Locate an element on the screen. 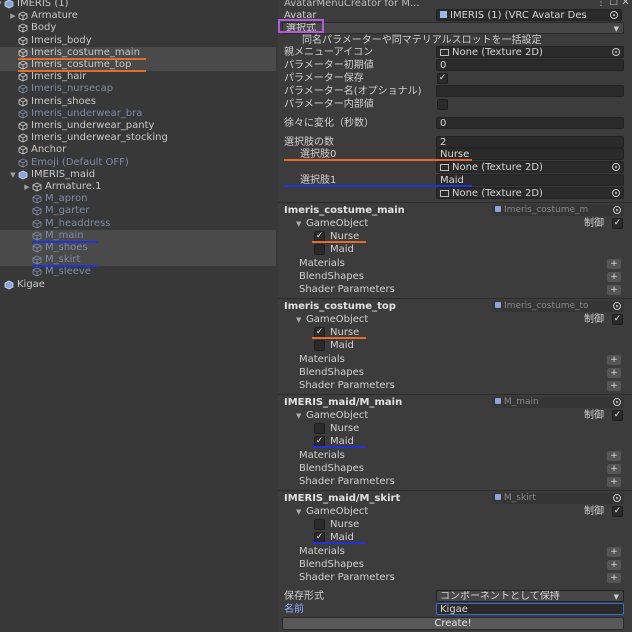 Image resolution: width=632 pixels, height=632 pixels. hierarchy-item: M_sleeve is located at coordinates (138, 272).